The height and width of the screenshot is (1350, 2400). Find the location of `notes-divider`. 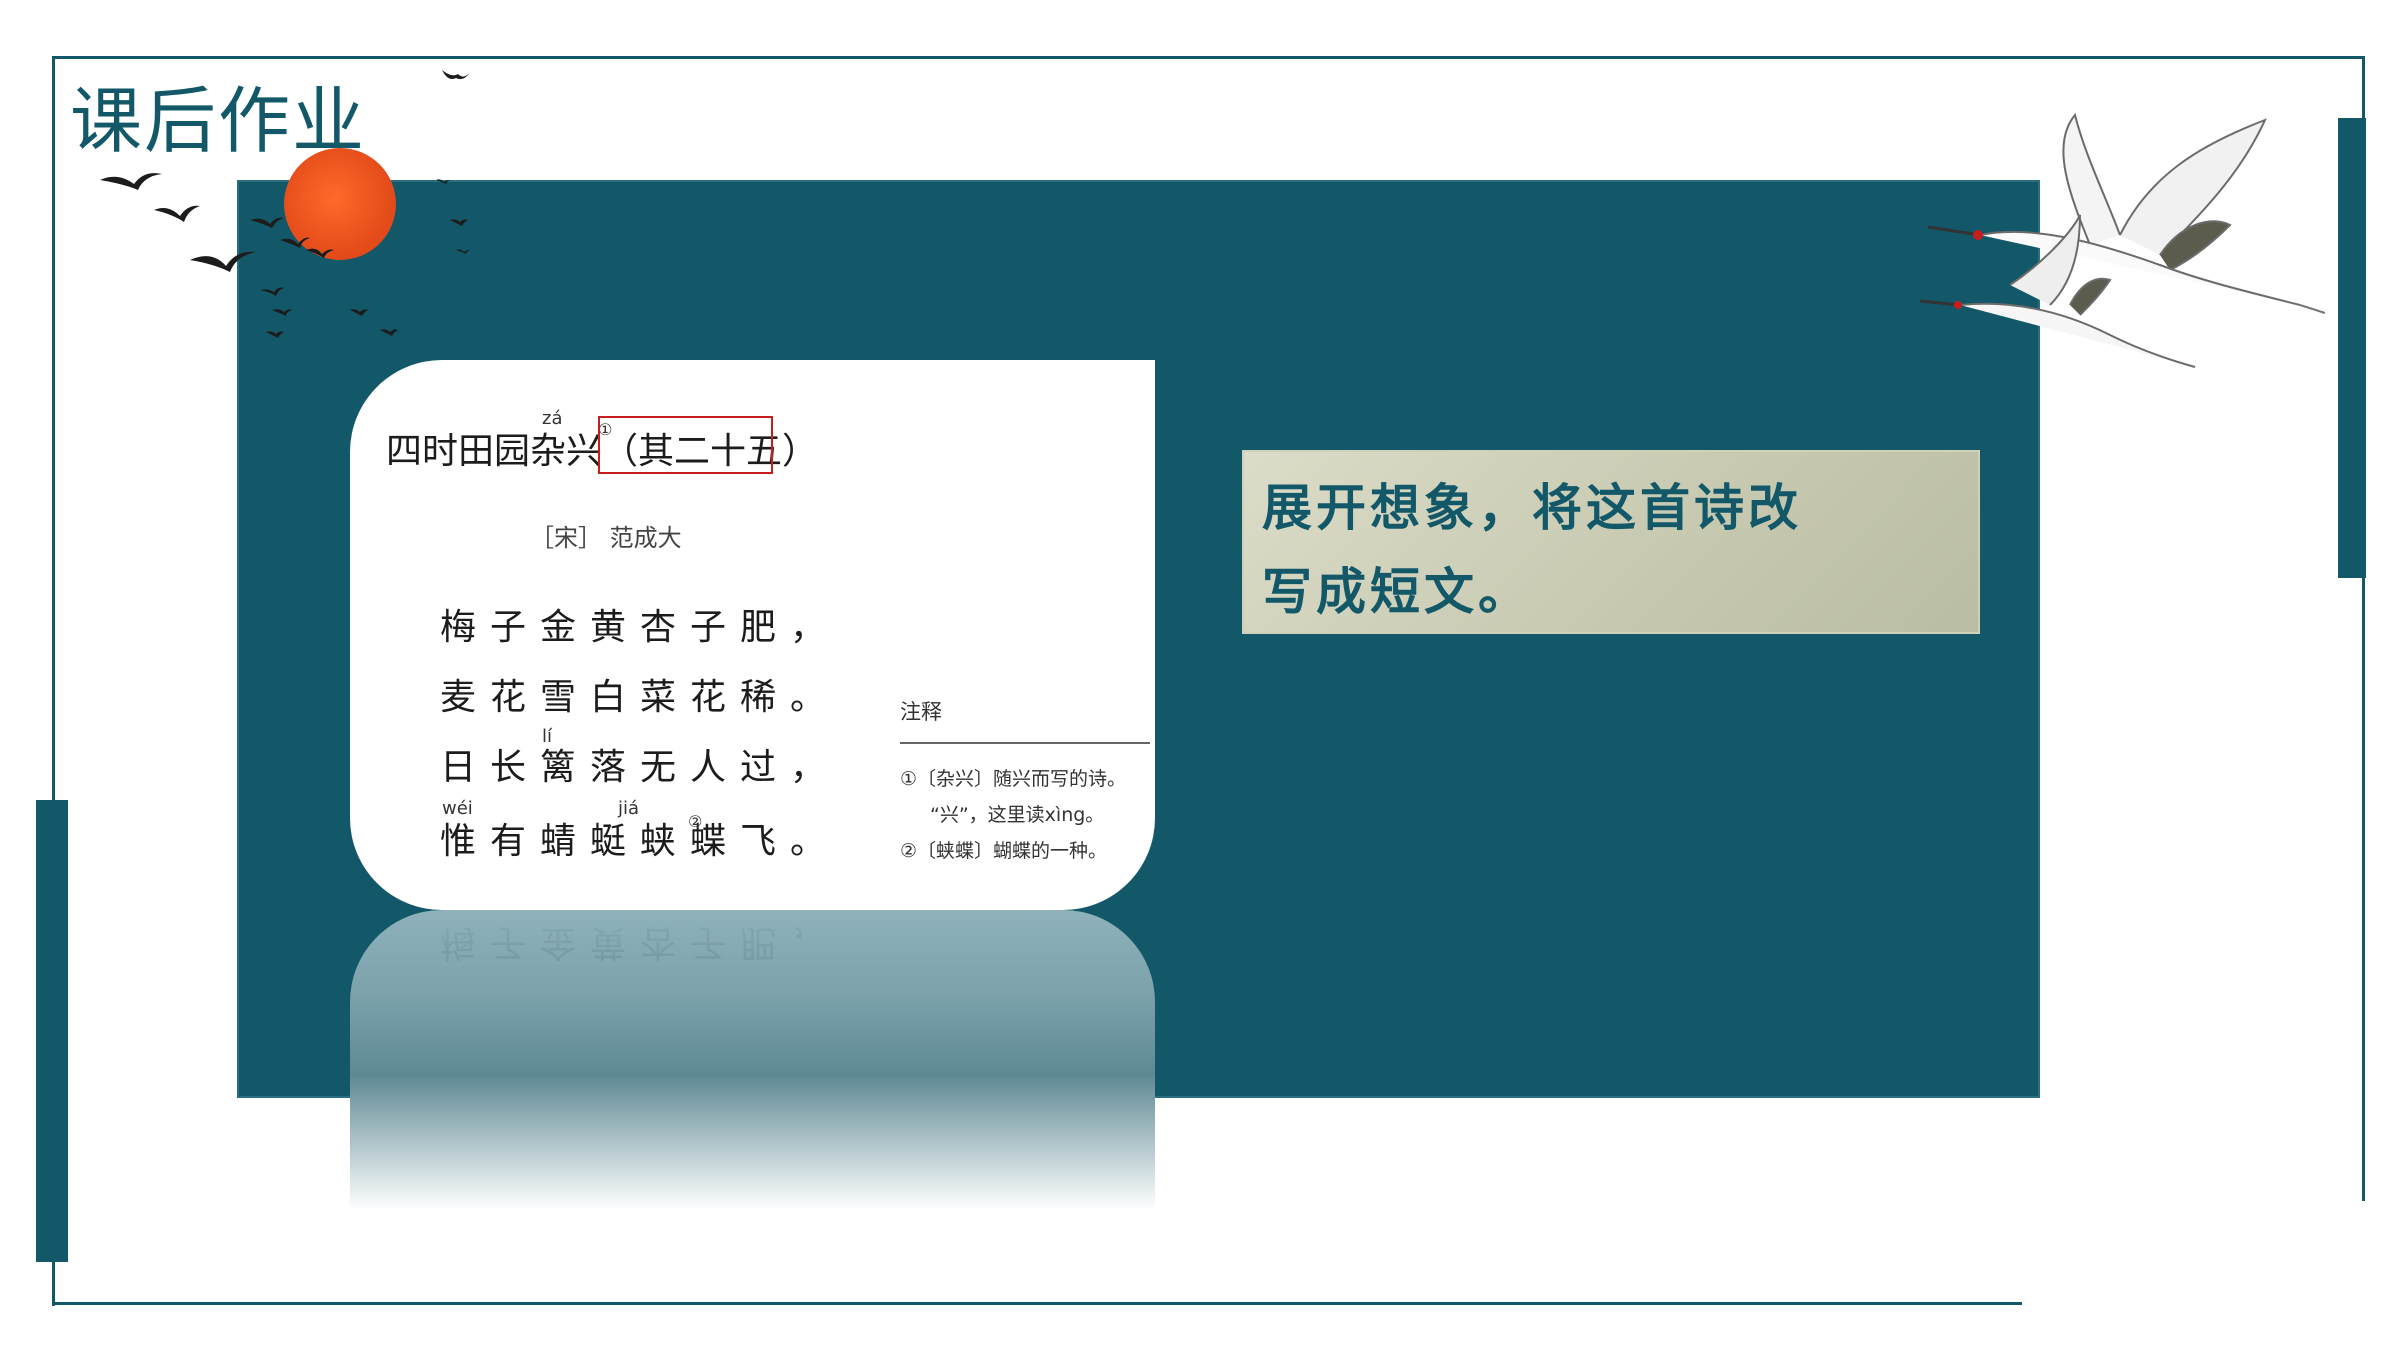

notes-divider is located at coordinates (1025, 743).